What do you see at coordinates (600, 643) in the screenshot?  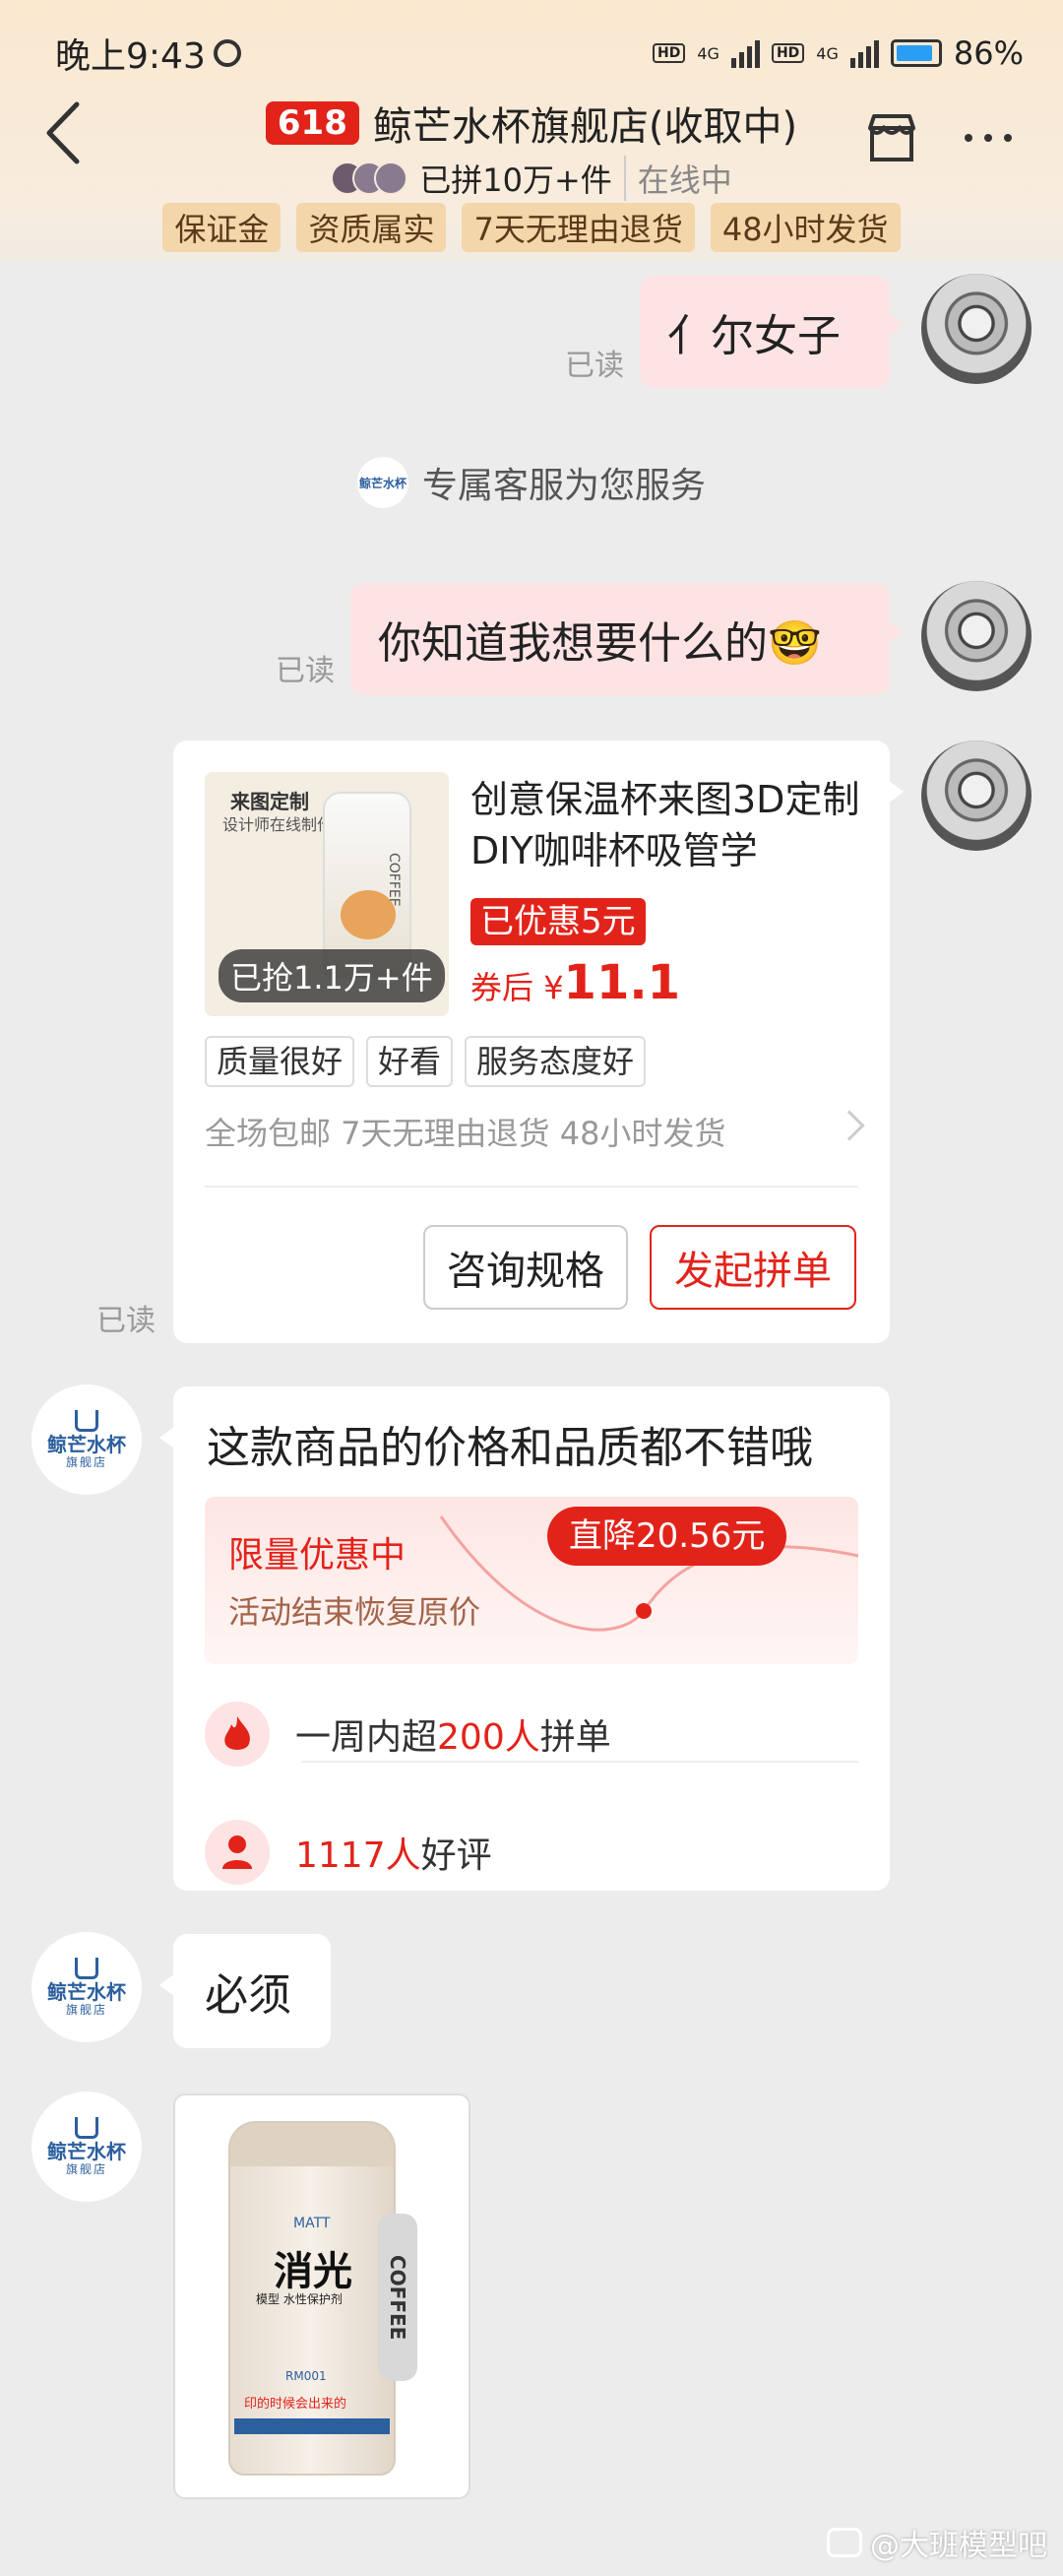 I see `message-text: 你知道我想要什么的🤓` at bounding box center [600, 643].